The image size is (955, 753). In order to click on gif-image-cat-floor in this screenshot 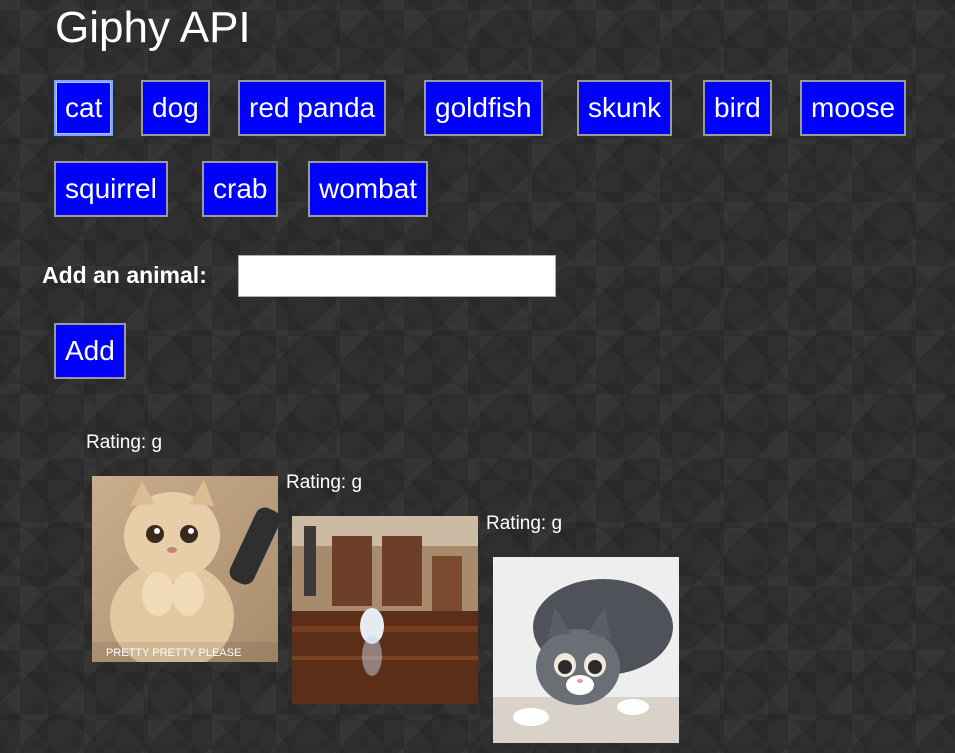, I will do `click(385, 610)`.